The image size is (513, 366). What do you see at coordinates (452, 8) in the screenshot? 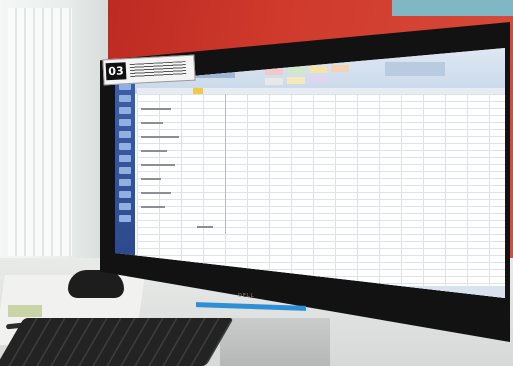
I see `teal-wall-strip` at bounding box center [452, 8].